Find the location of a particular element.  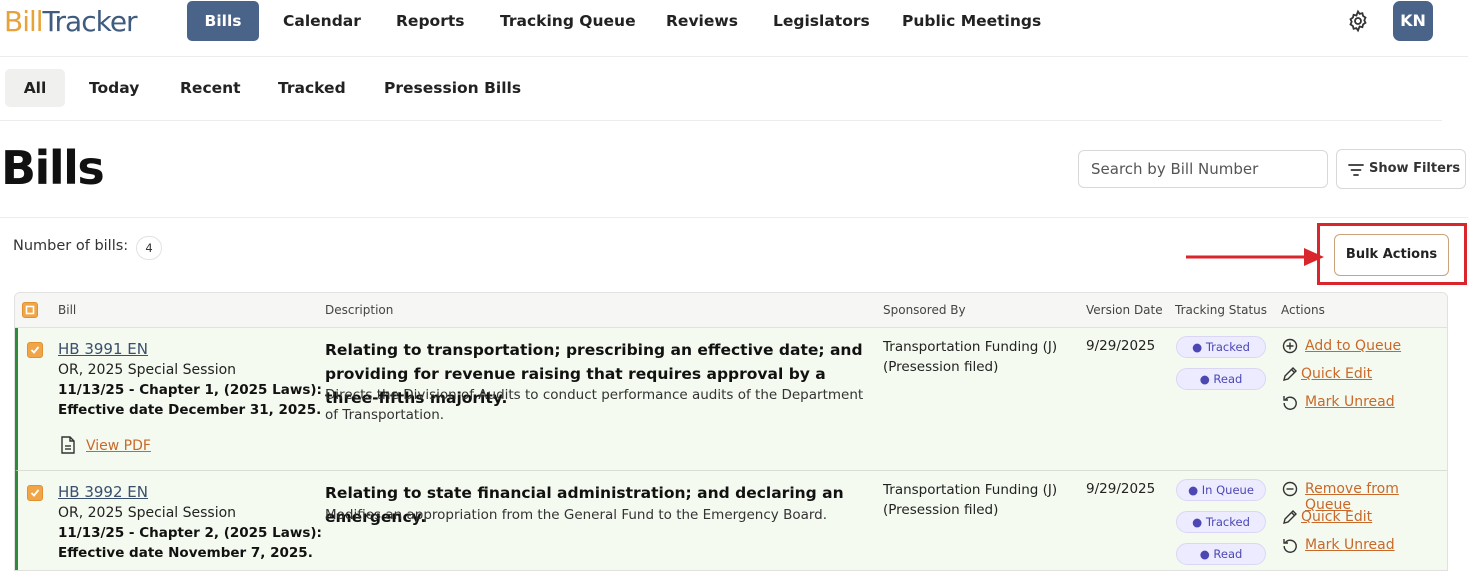

header-bill: Bill is located at coordinates (67, 310).